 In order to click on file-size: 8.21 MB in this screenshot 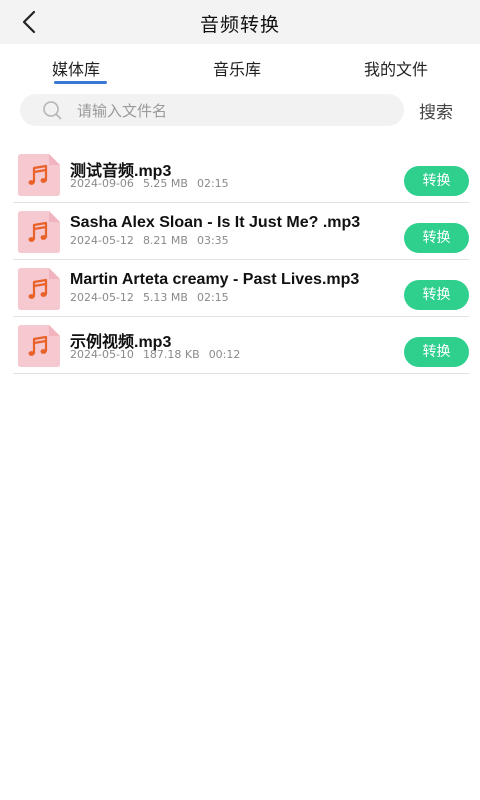, I will do `click(165, 240)`.